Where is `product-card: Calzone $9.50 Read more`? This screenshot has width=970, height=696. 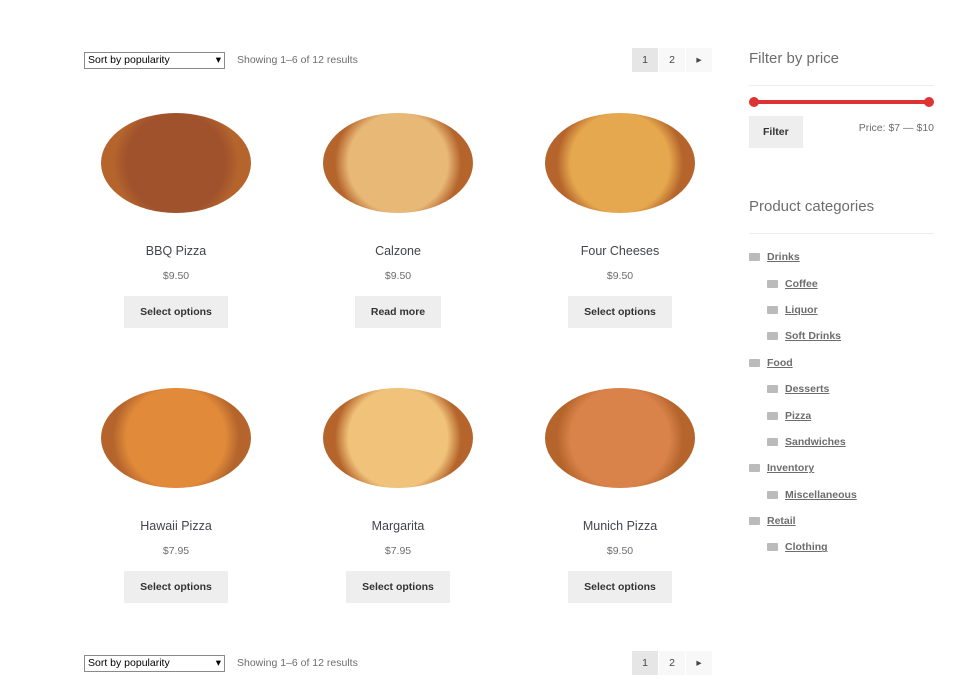 product-card: Calzone $9.50 Read more is located at coordinates (398, 214).